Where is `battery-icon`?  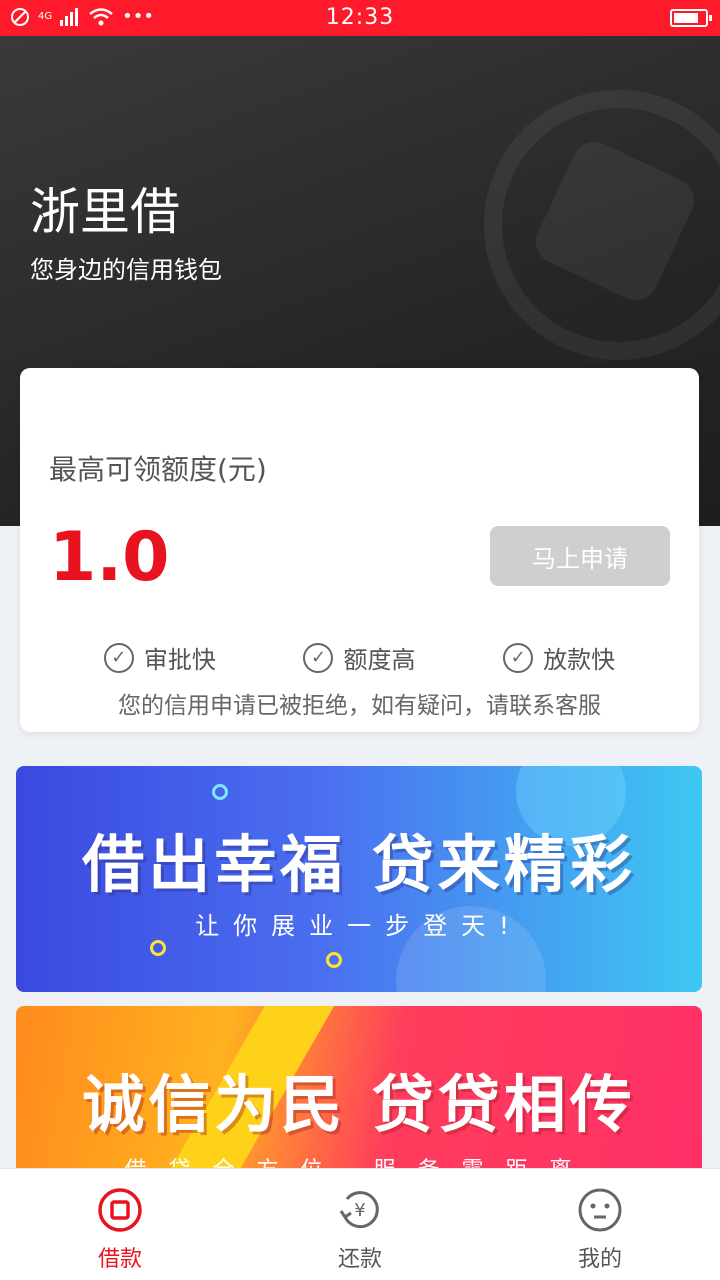 battery-icon is located at coordinates (691, 18).